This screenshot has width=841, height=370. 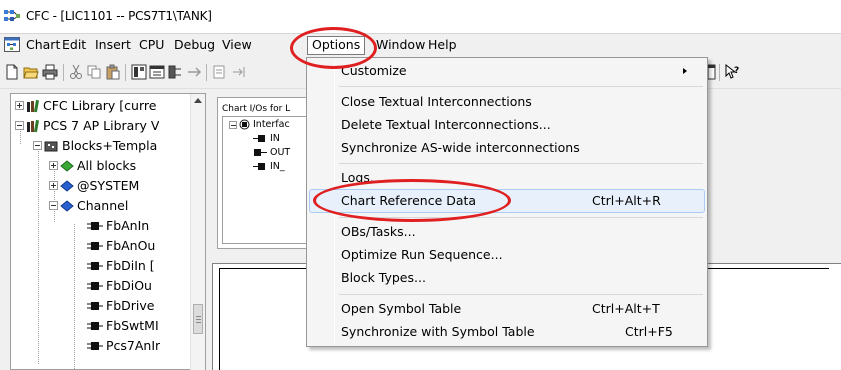 What do you see at coordinates (266, 139) in the screenshot?
I see `io-in-node: IN` at bounding box center [266, 139].